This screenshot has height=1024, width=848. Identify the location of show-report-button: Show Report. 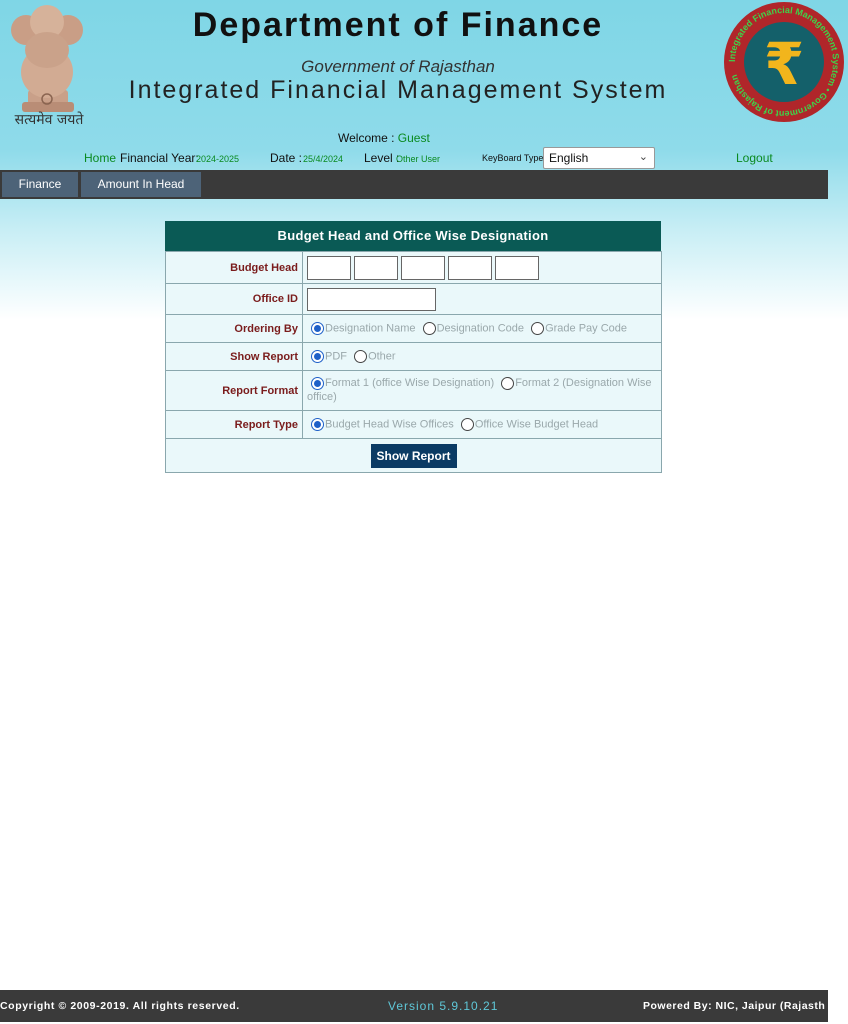
(413, 455).